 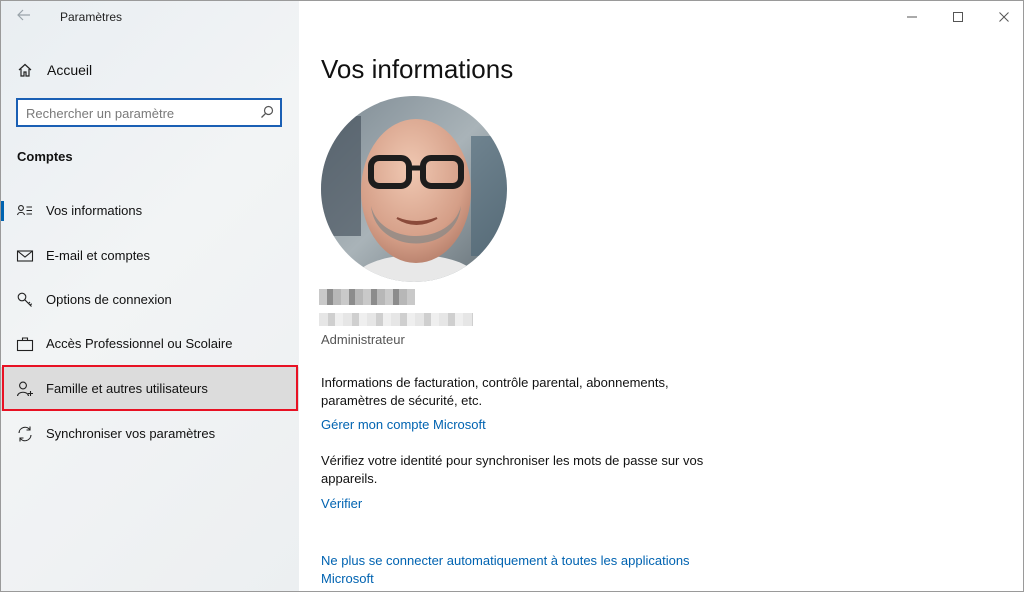 I want to click on close-button, so click(x=1002, y=17).